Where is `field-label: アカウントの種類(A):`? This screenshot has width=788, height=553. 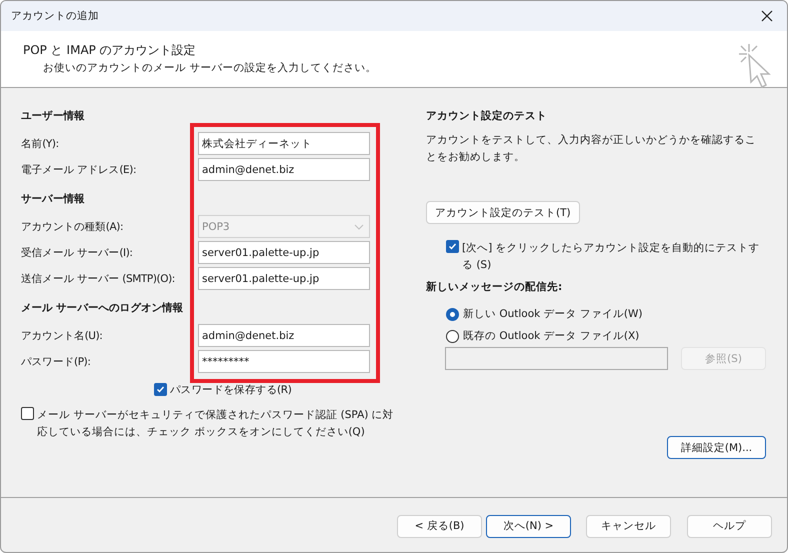 field-label: アカウントの種類(A): is located at coordinates (72, 227).